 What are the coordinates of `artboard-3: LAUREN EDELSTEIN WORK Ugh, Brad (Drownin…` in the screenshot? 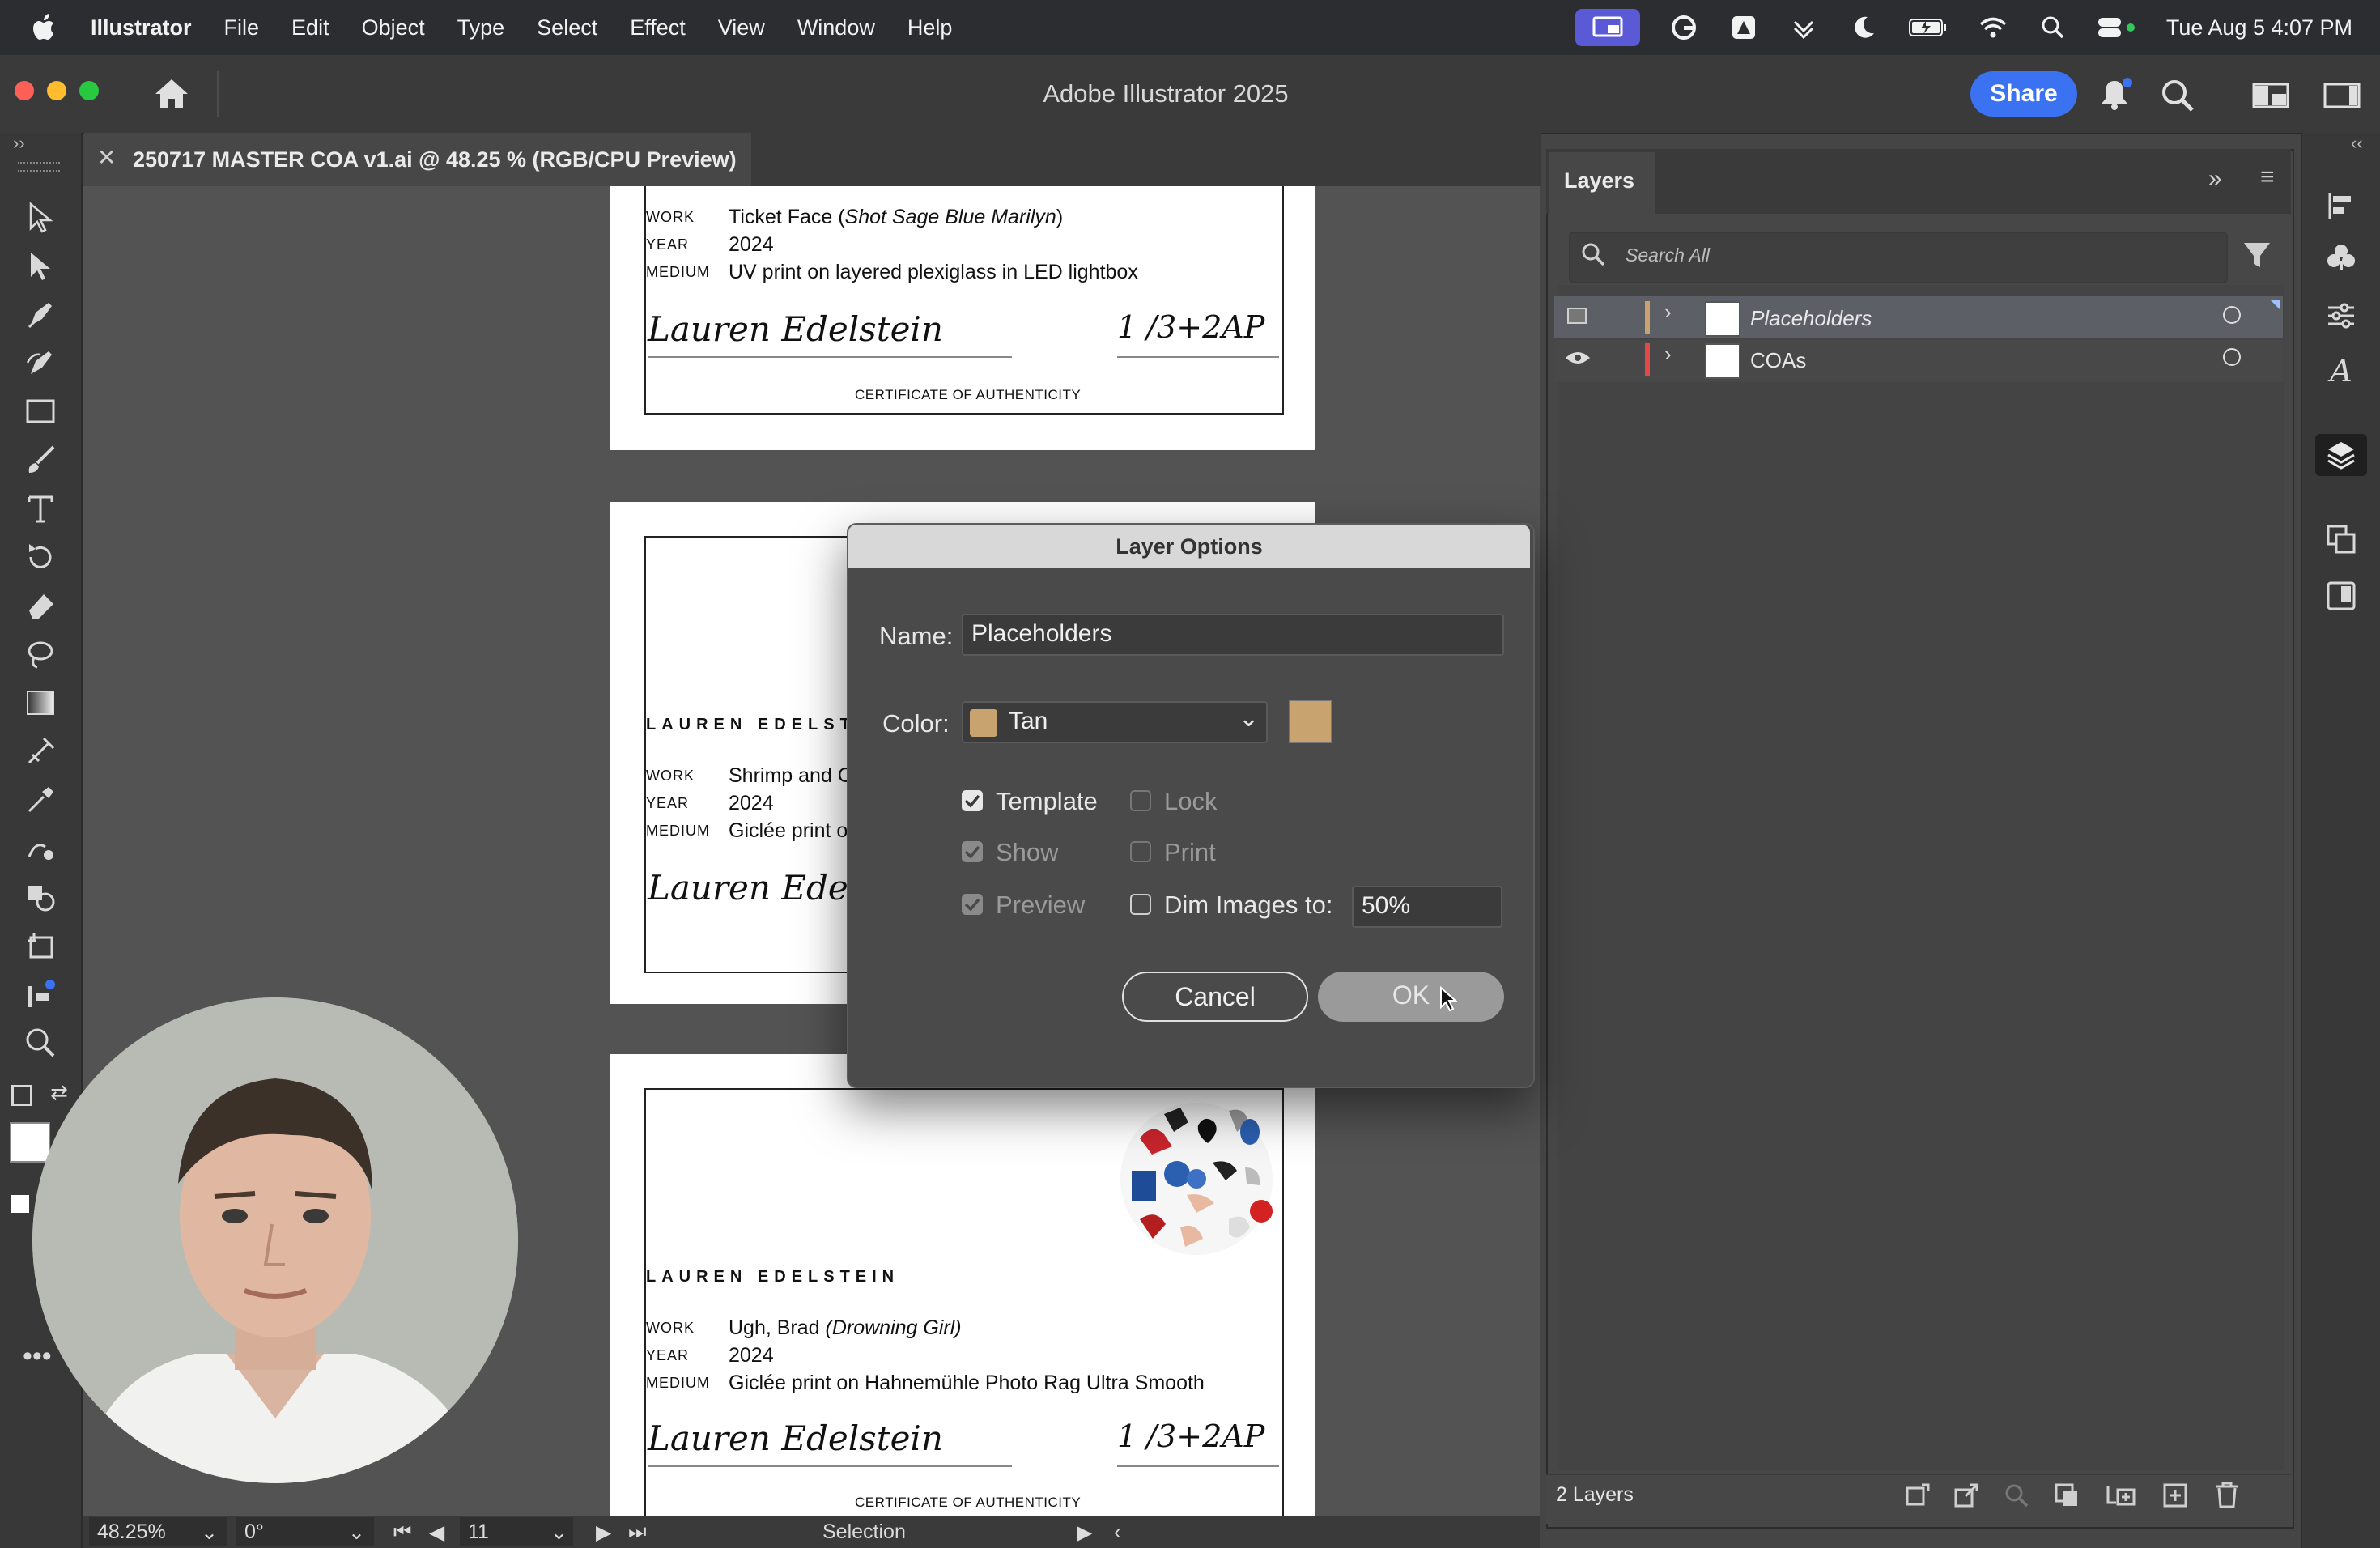 It's located at (962, 1285).